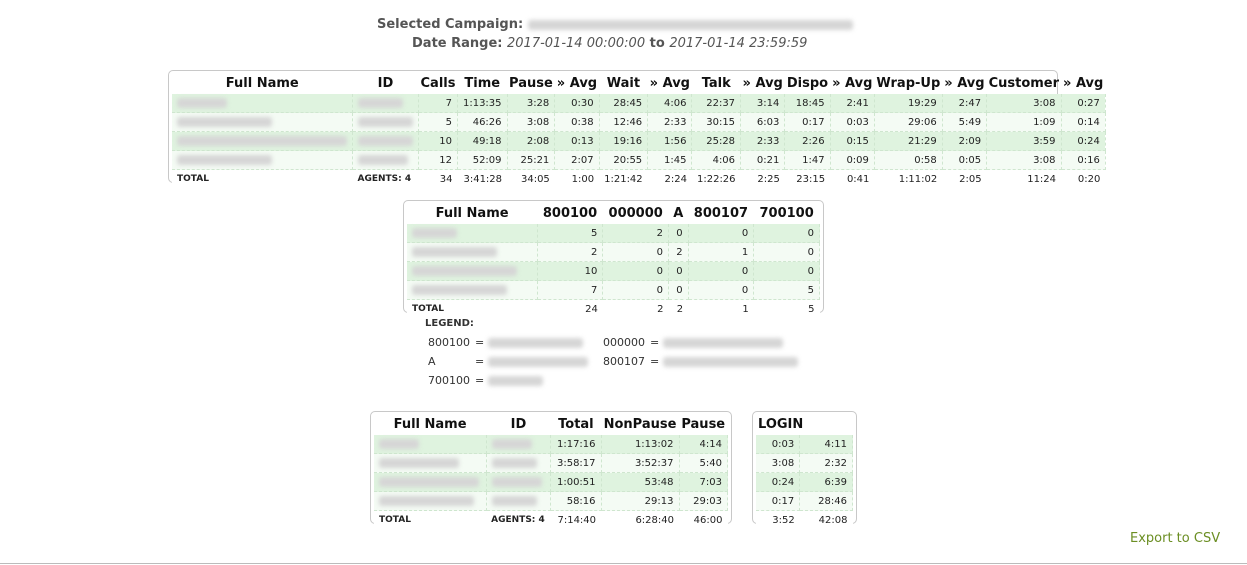  What do you see at coordinates (1175, 538) in the screenshot?
I see `export-csv-link: Export to CSV` at bounding box center [1175, 538].